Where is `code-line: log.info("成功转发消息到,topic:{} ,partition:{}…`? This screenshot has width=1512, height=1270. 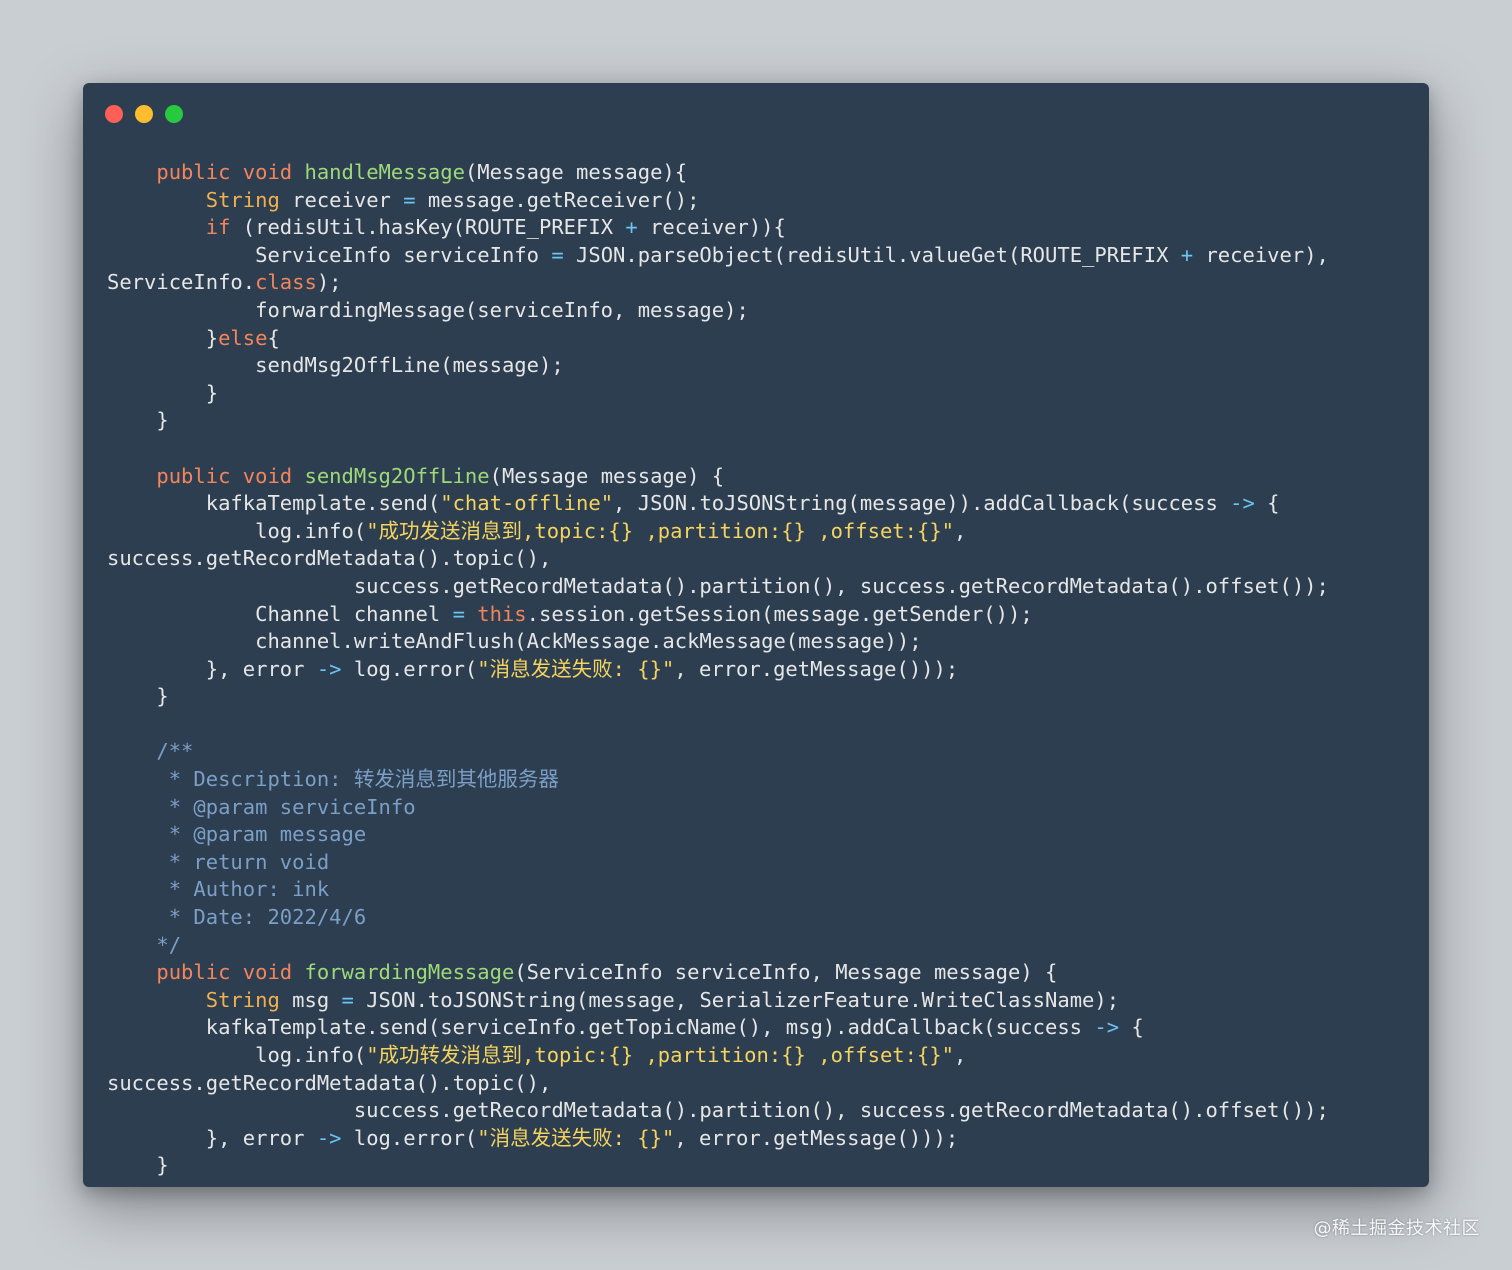 code-line: log.info("成功转发消息到,topic:{} ,partition:{}… is located at coordinates (718, 1056).